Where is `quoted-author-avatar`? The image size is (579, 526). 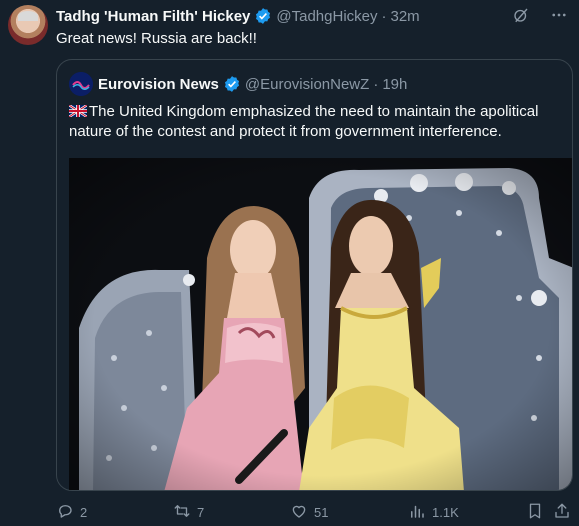 quoted-author-avatar is located at coordinates (81, 84).